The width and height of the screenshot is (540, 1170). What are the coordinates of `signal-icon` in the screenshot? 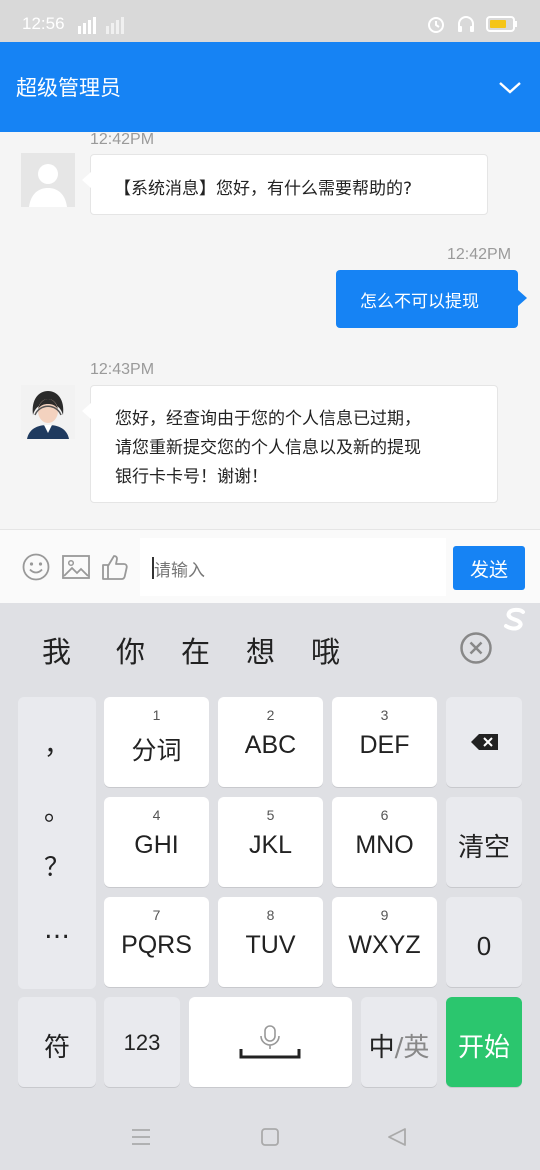 It's located at (101, 25).